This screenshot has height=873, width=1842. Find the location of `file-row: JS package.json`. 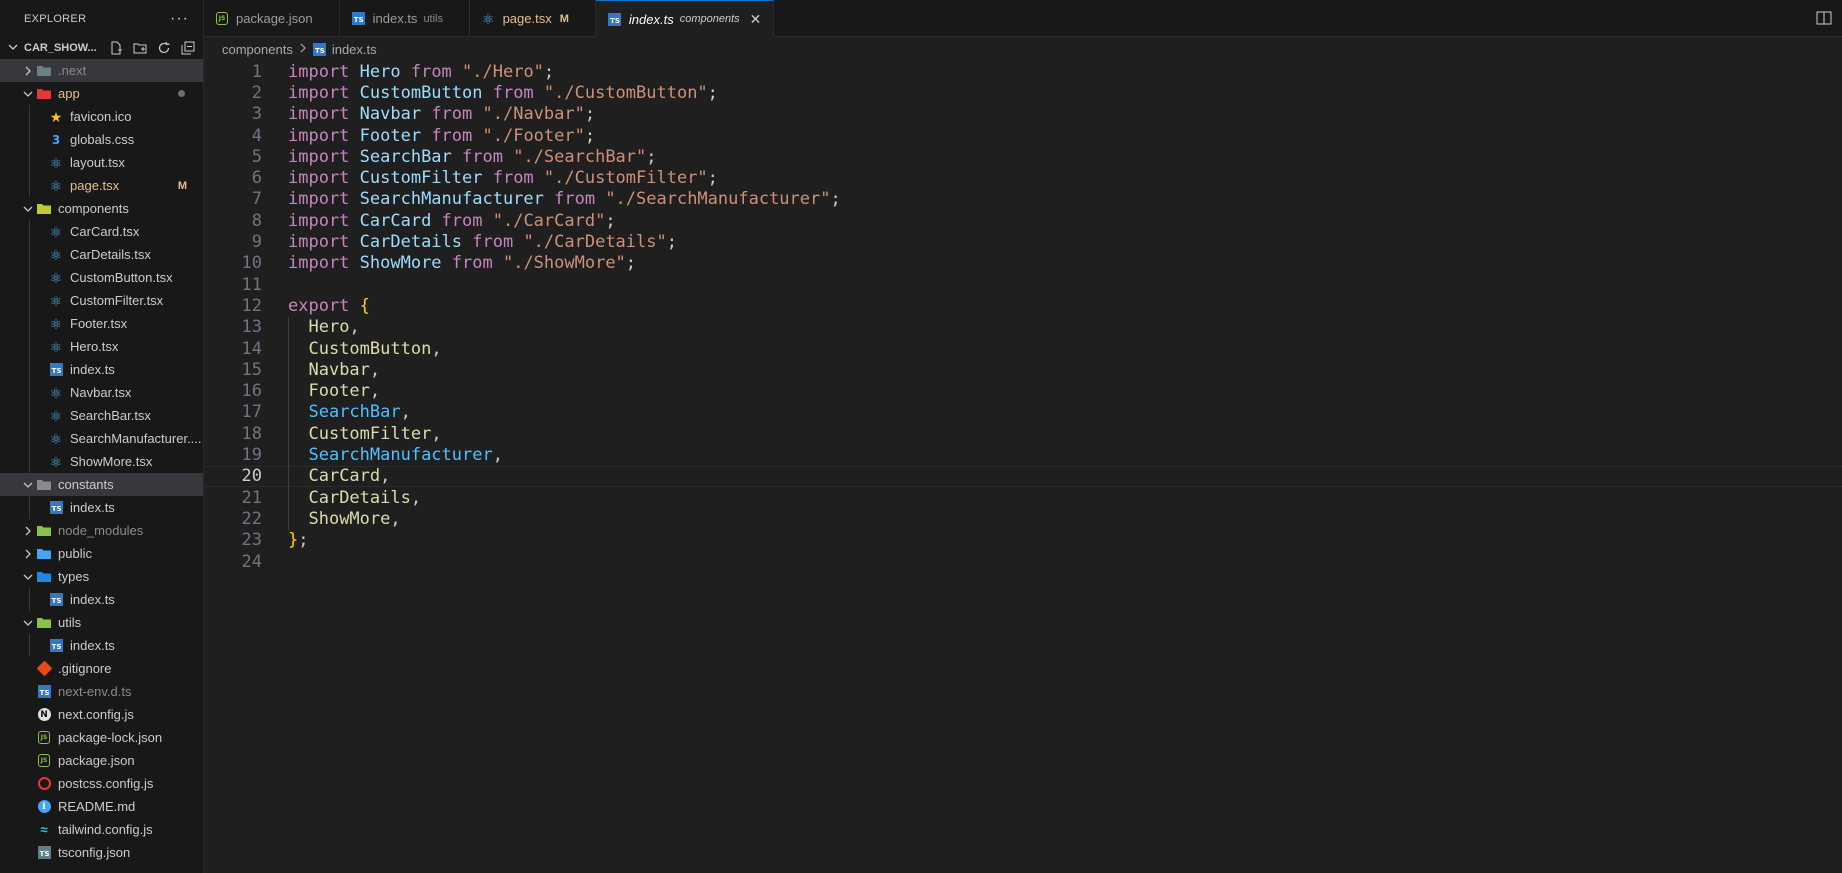

file-row: JS package.json is located at coordinates (101, 760).